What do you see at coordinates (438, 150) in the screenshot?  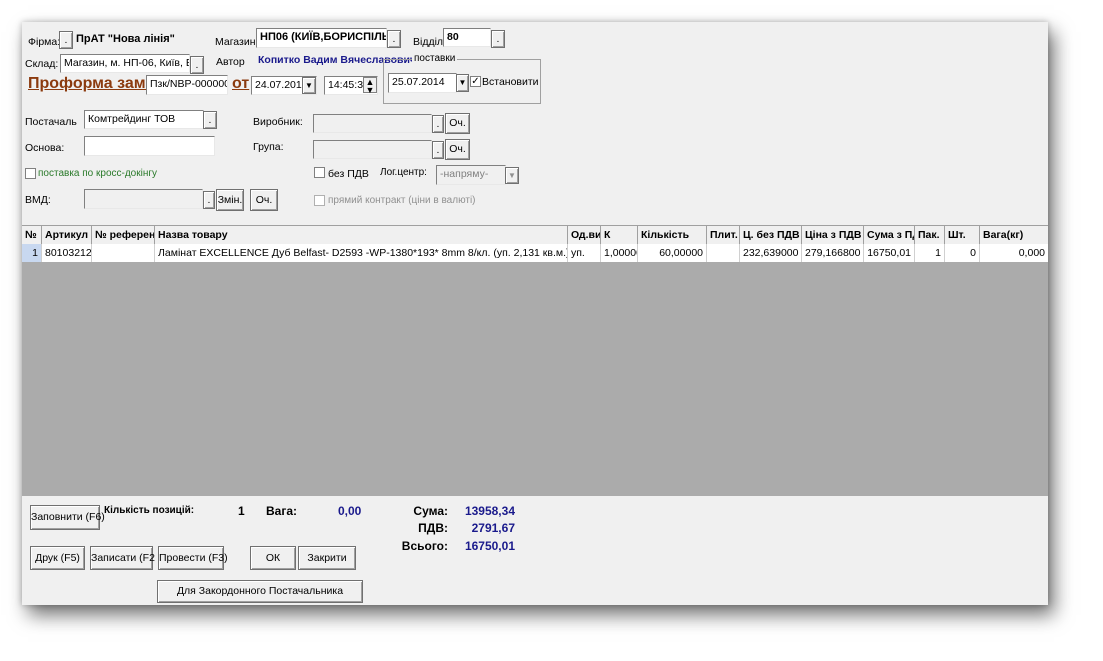 I see `group-select-button: .` at bounding box center [438, 150].